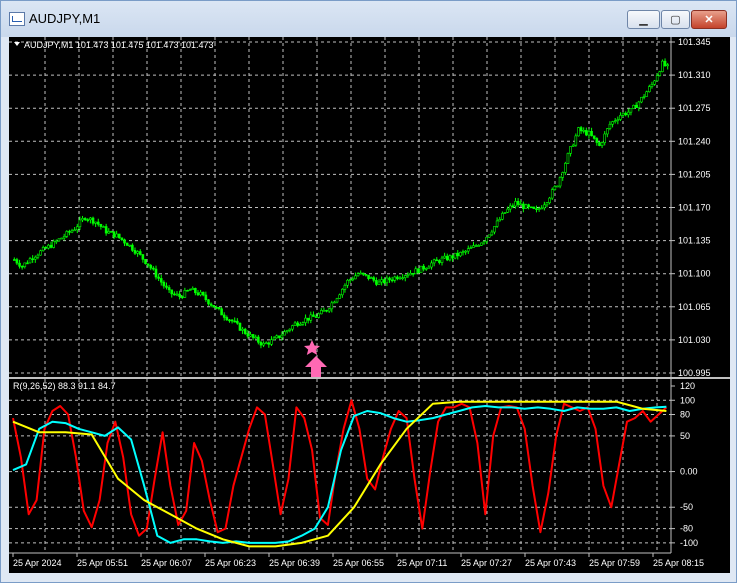  Describe the element at coordinates (687, 386) in the screenshot. I see `indicator-tick-label: 120` at that location.